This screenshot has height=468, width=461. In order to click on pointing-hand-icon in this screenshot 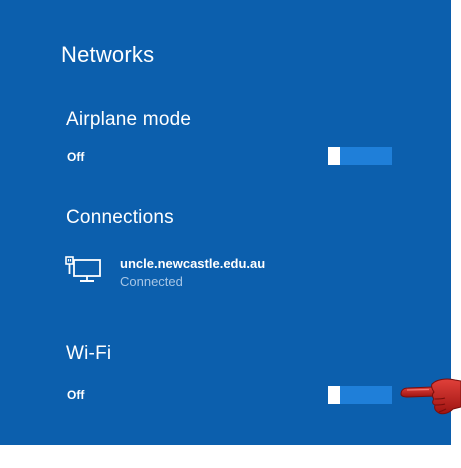, I will do `click(430, 396)`.